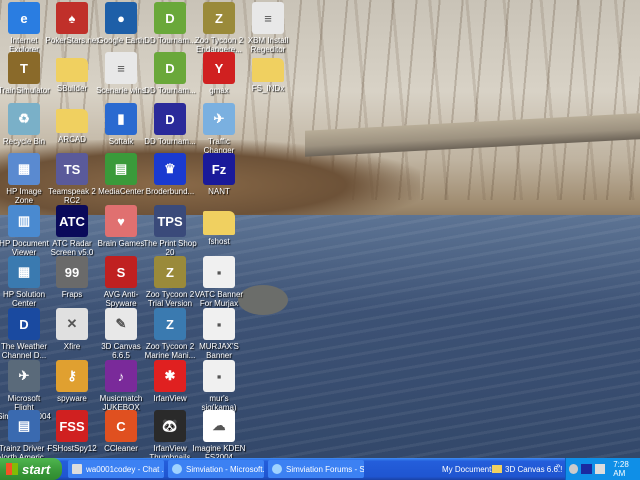 Image resolution: width=640 pixels, height=480 pixels. I want to click on start-button: start, so click(31, 469).